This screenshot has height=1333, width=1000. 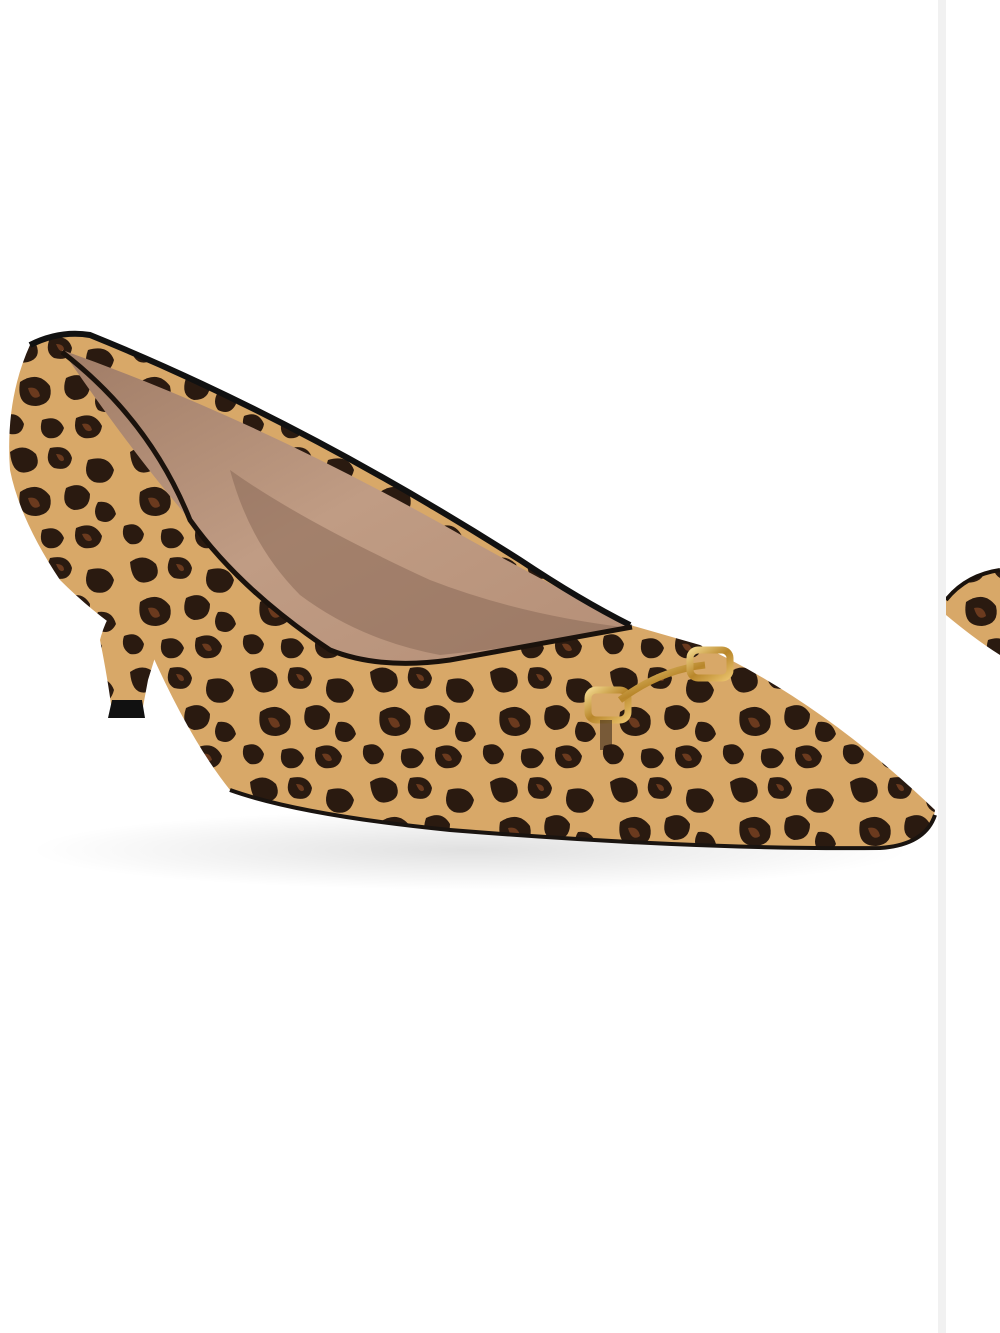 What do you see at coordinates (973, 611) in the screenshot?
I see `product-photo-next-leopard-pump` at bounding box center [973, 611].